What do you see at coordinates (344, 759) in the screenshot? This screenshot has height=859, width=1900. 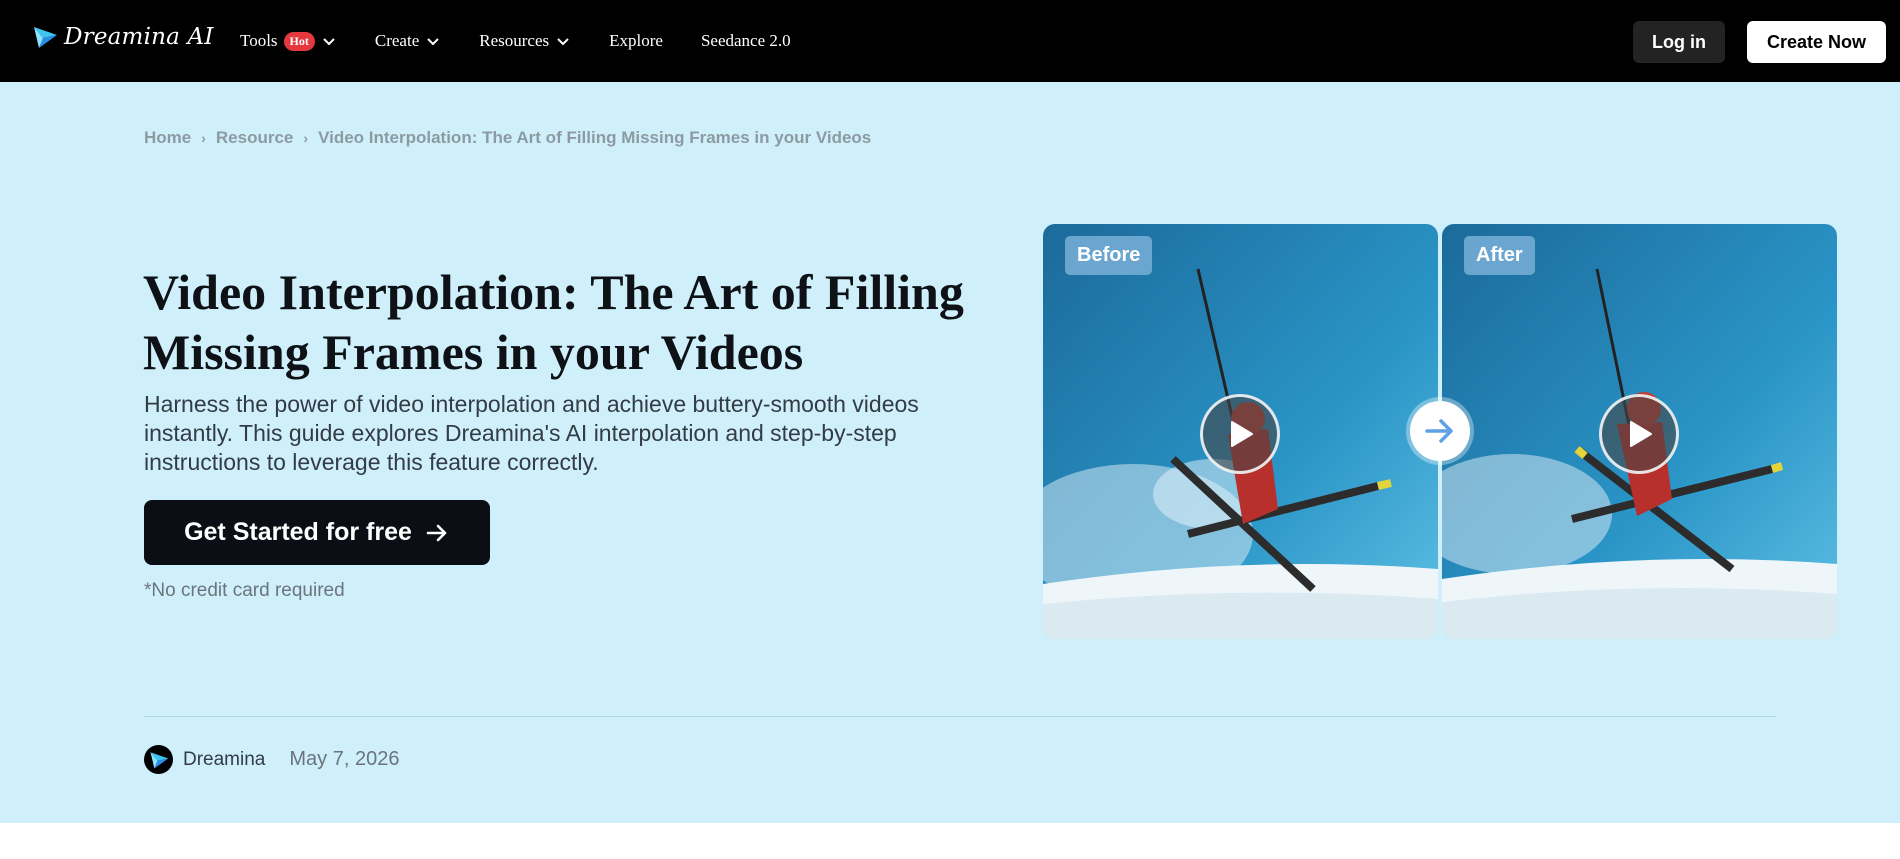 I see `publish-date: May 7, 2026` at bounding box center [344, 759].